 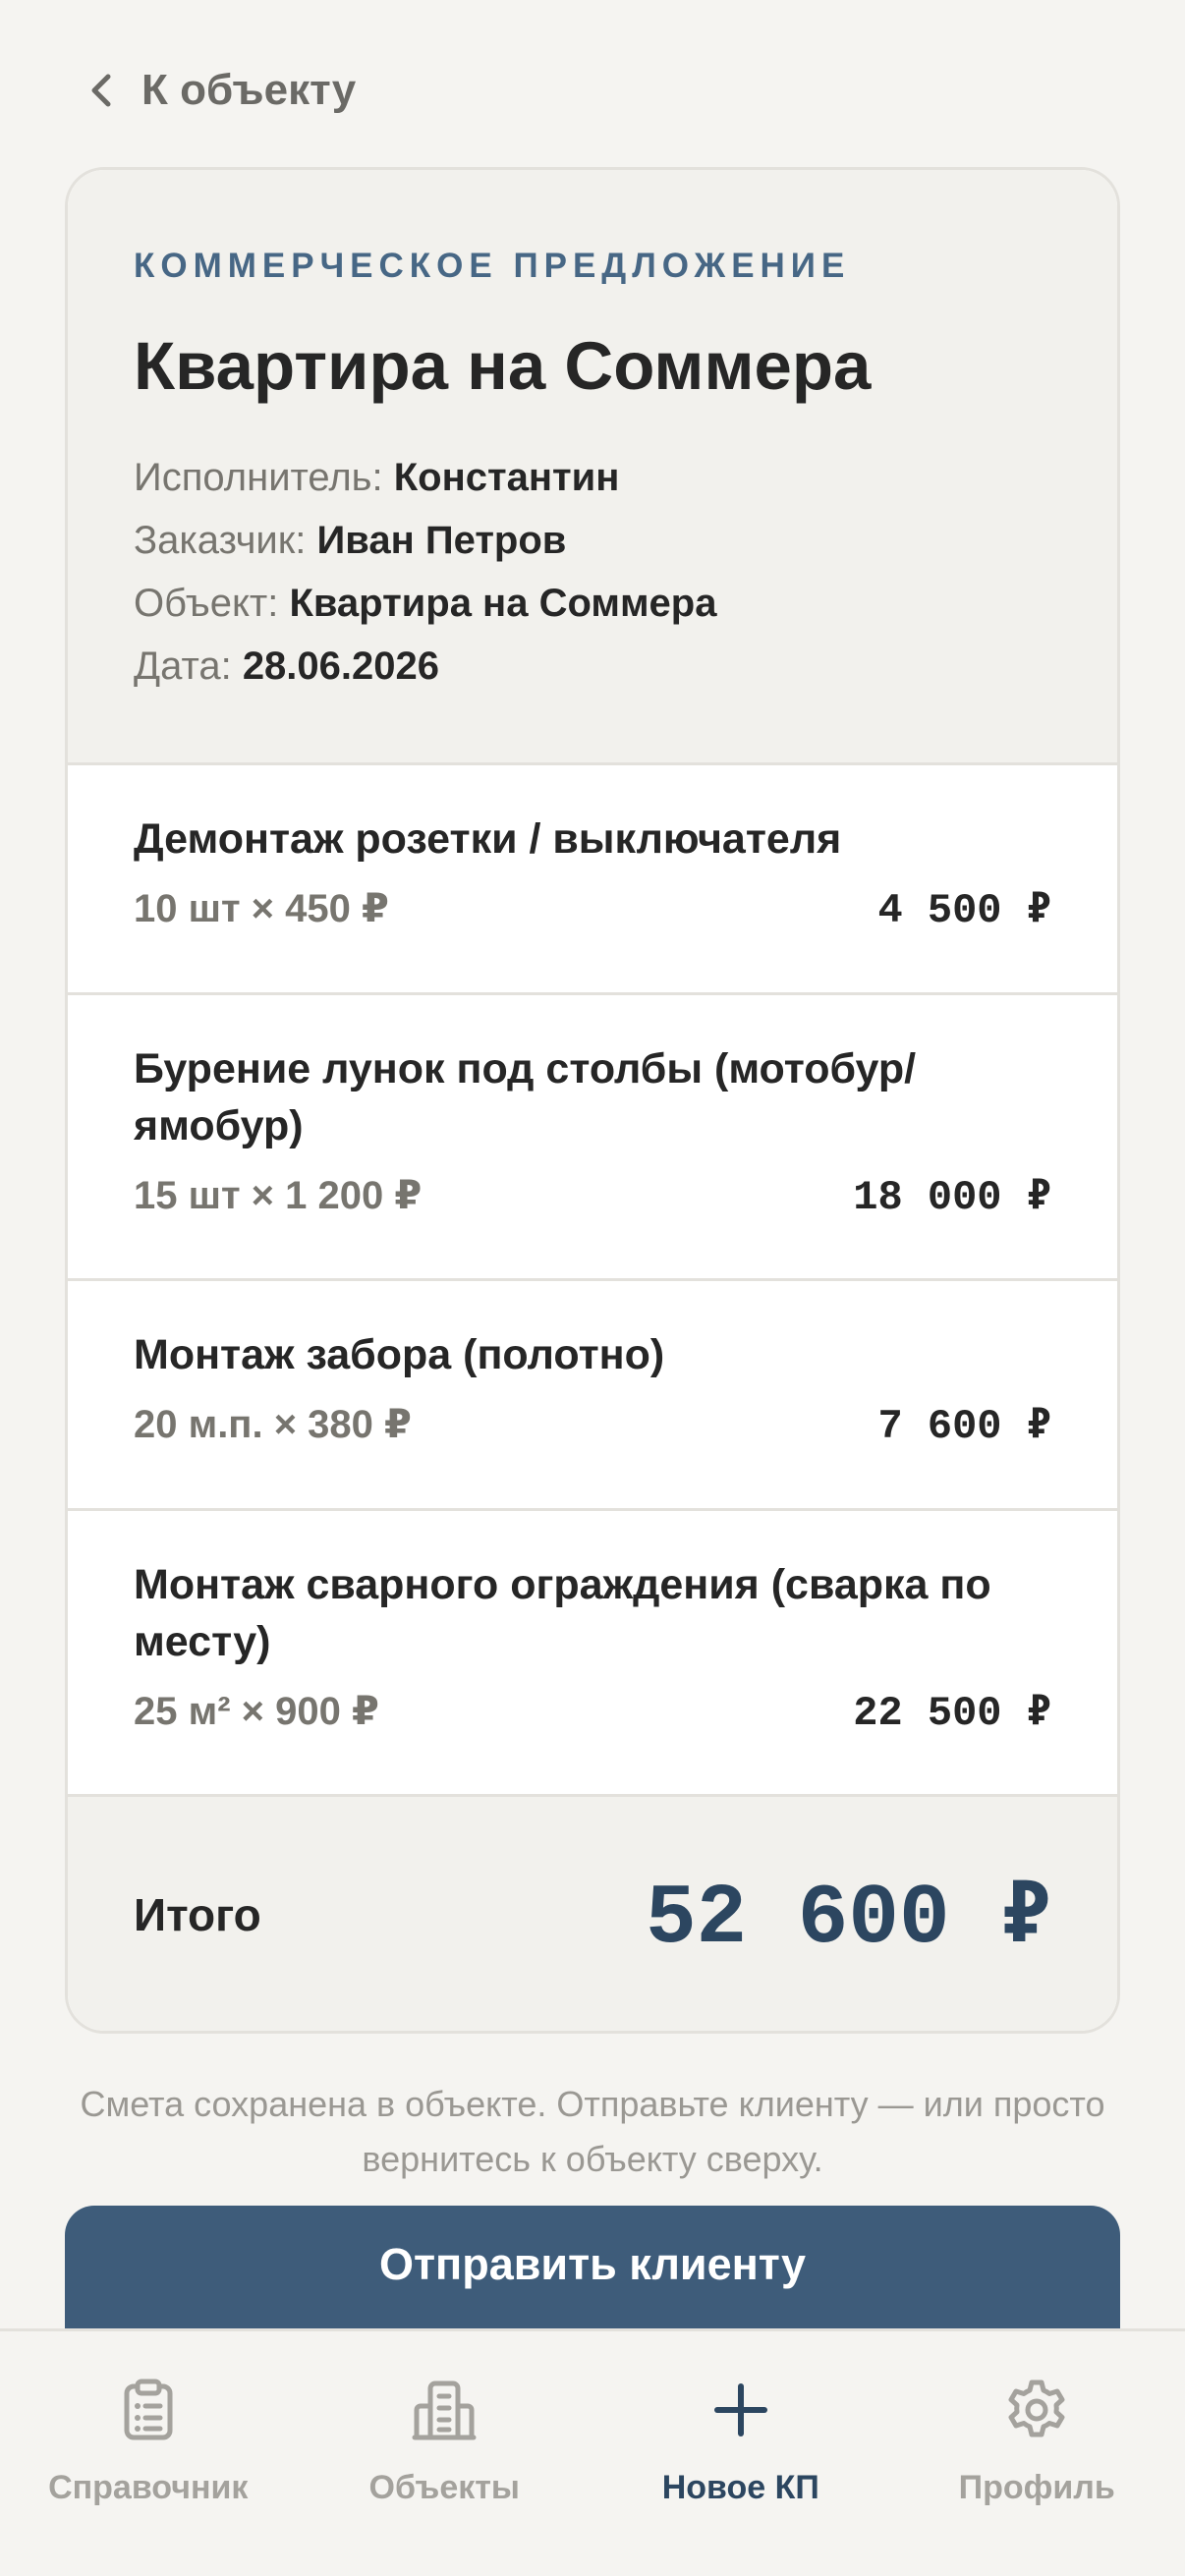 What do you see at coordinates (273, 1424) in the screenshot?
I see `line-item-qty: 20 м.п. × 380 ₽` at bounding box center [273, 1424].